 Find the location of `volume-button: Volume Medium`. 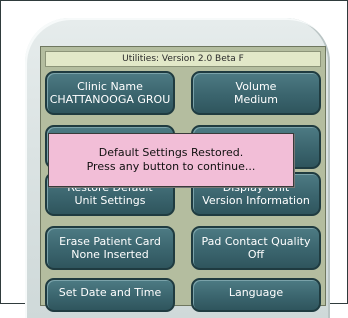

volume-button: Volume Medium is located at coordinates (256, 93).